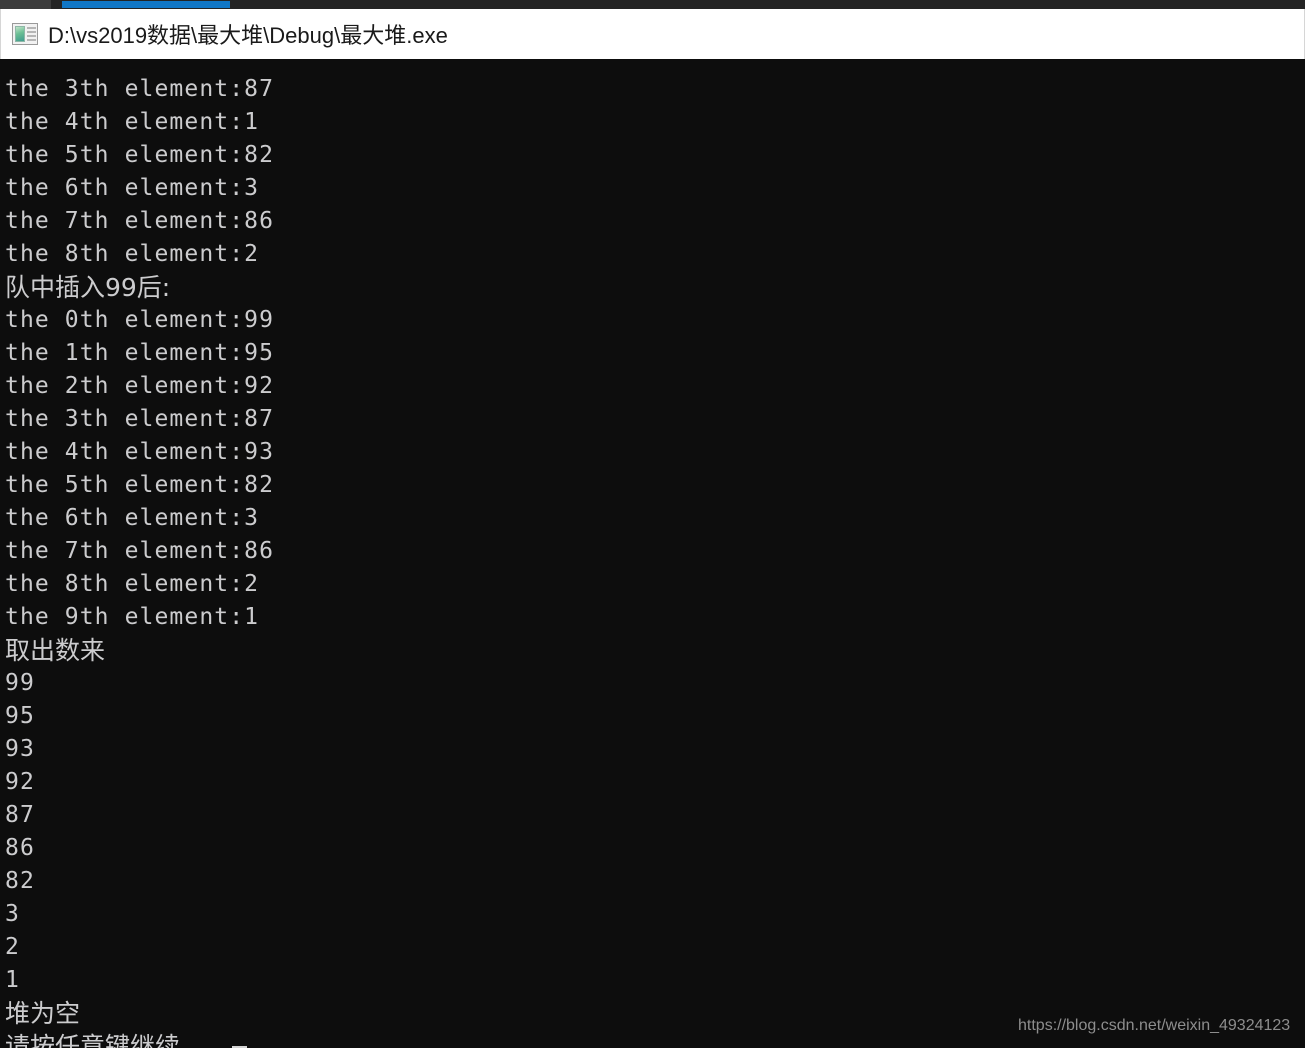  Describe the element at coordinates (140, 386) in the screenshot. I see `console-line: the 2th element:92` at that location.